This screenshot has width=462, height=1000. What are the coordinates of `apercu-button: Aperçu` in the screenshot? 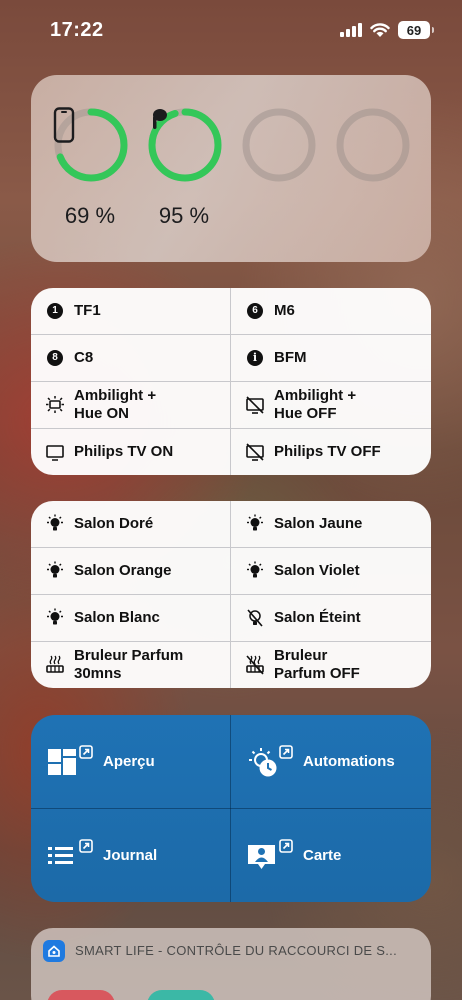 It's located at (130, 761).